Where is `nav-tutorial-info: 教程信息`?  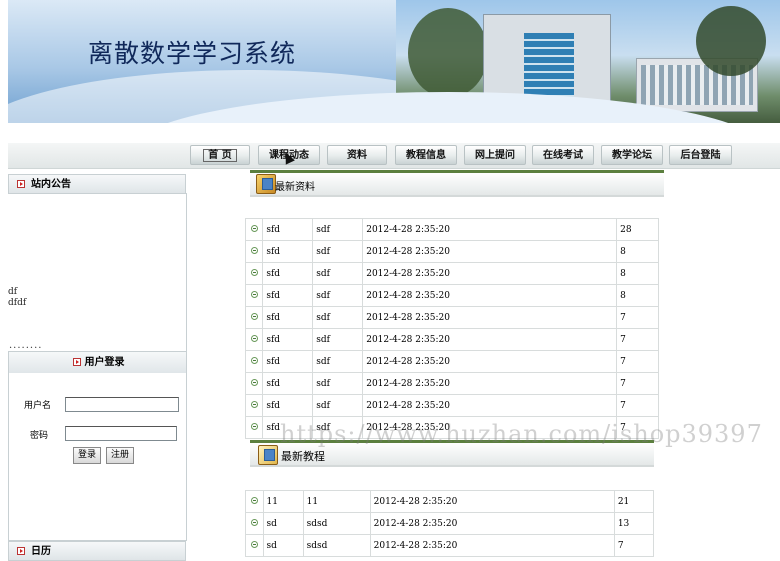 nav-tutorial-info: 教程信息 is located at coordinates (426, 155).